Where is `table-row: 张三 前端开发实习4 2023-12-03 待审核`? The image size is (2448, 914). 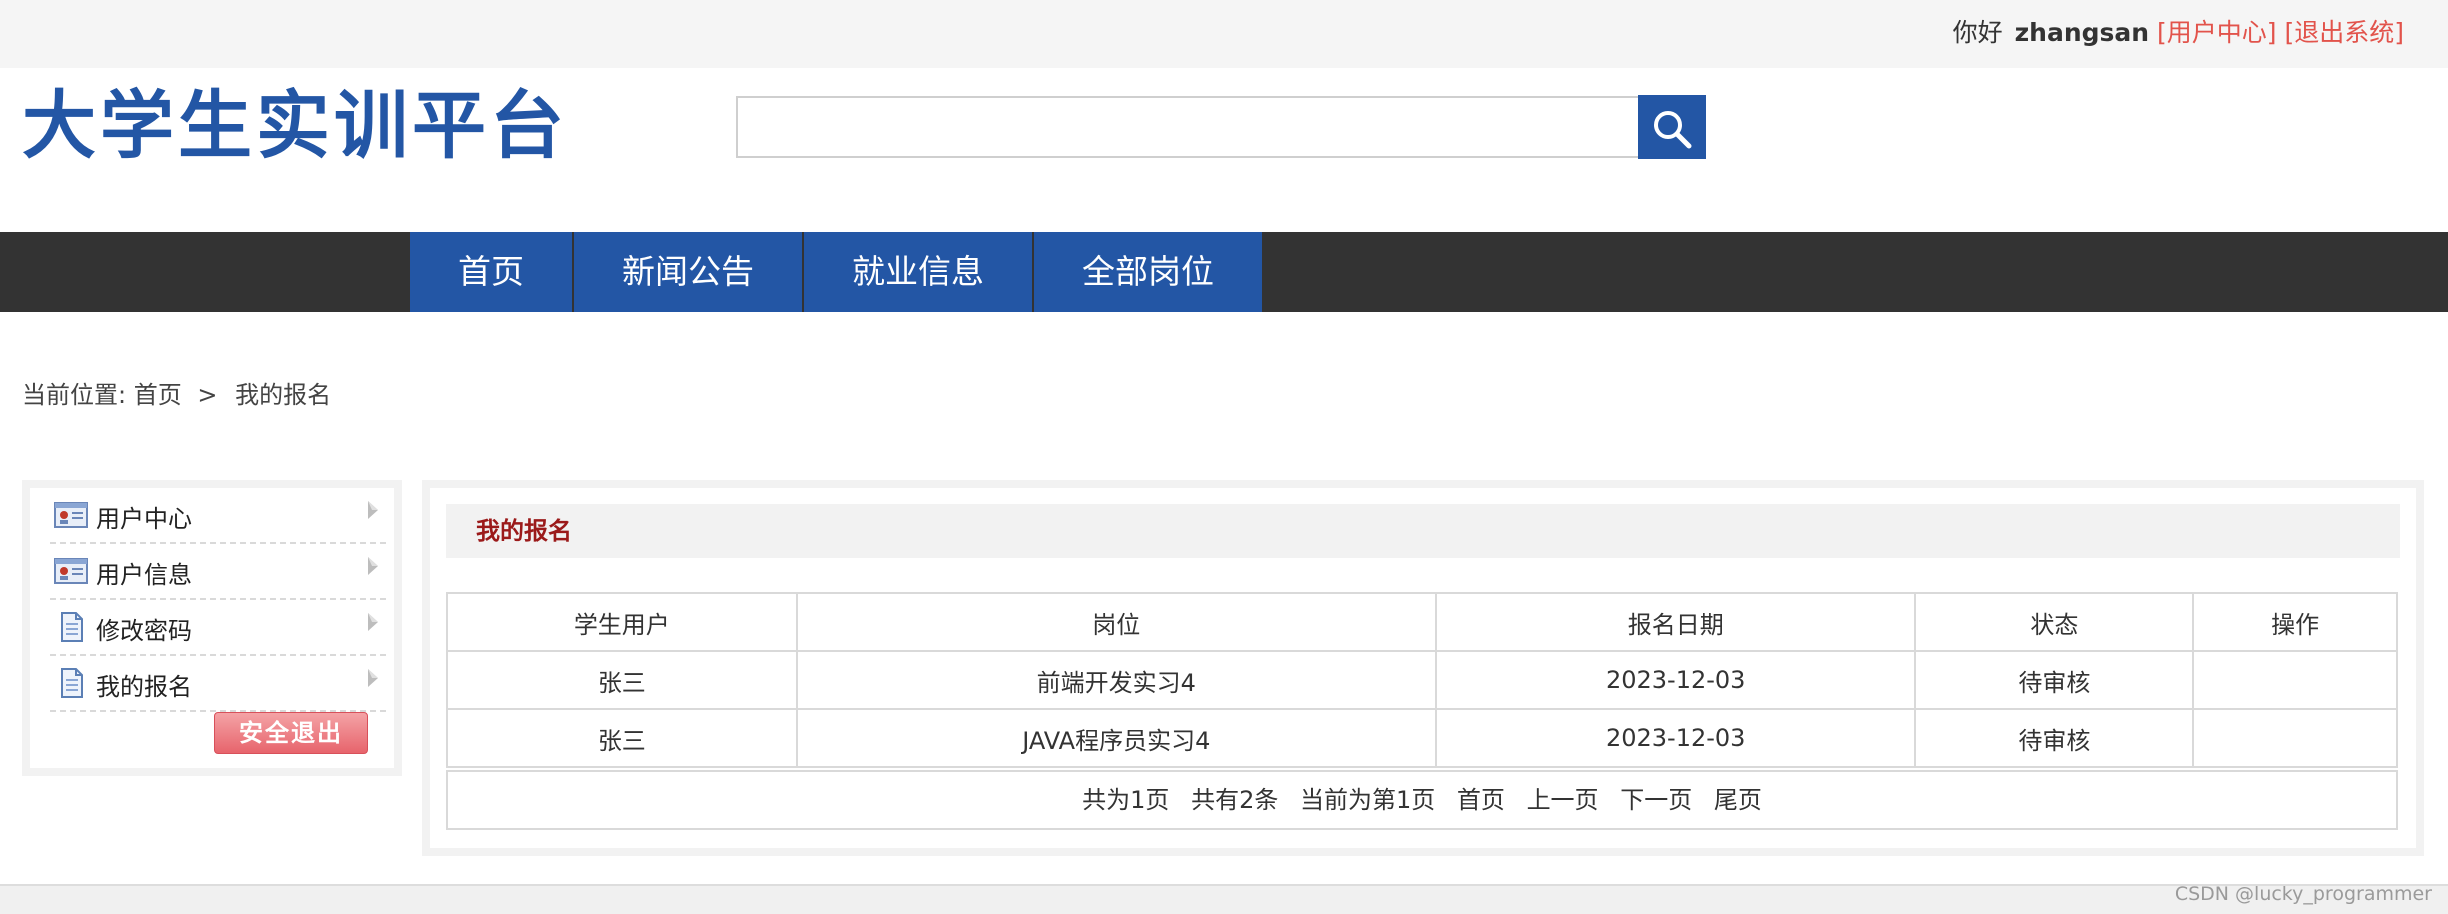 table-row: 张三 前端开发实习4 2023-12-03 待审核 is located at coordinates (1422, 680).